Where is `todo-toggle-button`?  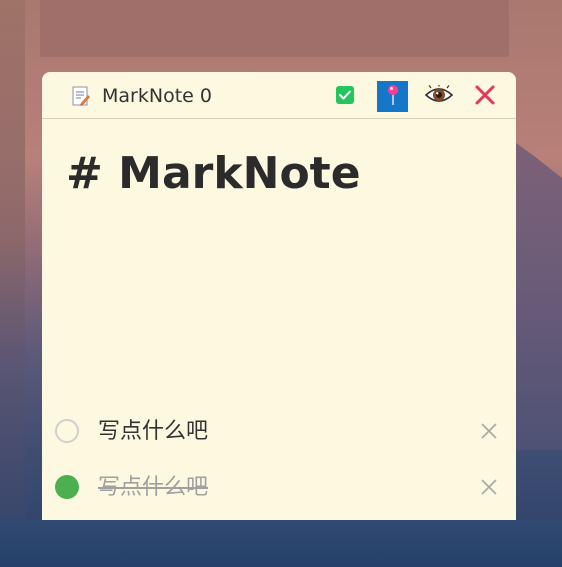 todo-toggle-button is located at coordinates (344, 96).